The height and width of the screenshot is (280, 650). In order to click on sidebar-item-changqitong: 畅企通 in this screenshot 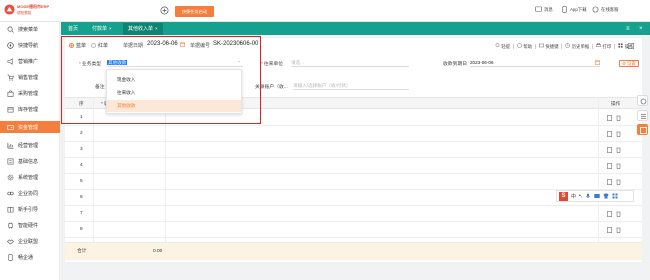, I will do `click(30, 257)`.